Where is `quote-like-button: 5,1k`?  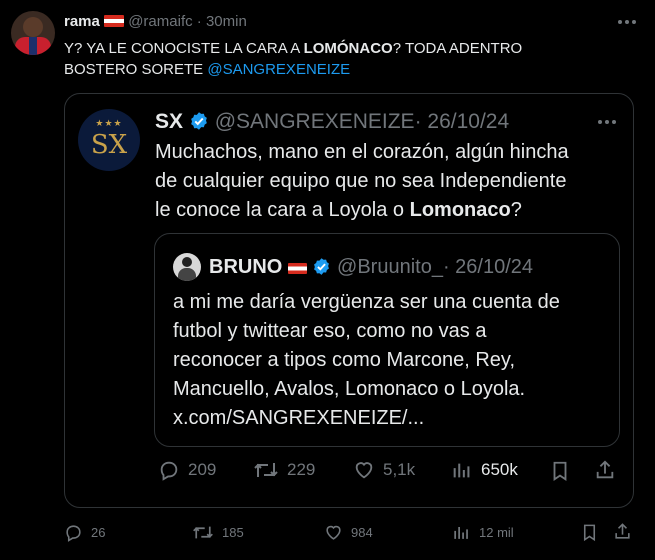 quote-like-button: 5,1k is located at coordinates (384, 470).